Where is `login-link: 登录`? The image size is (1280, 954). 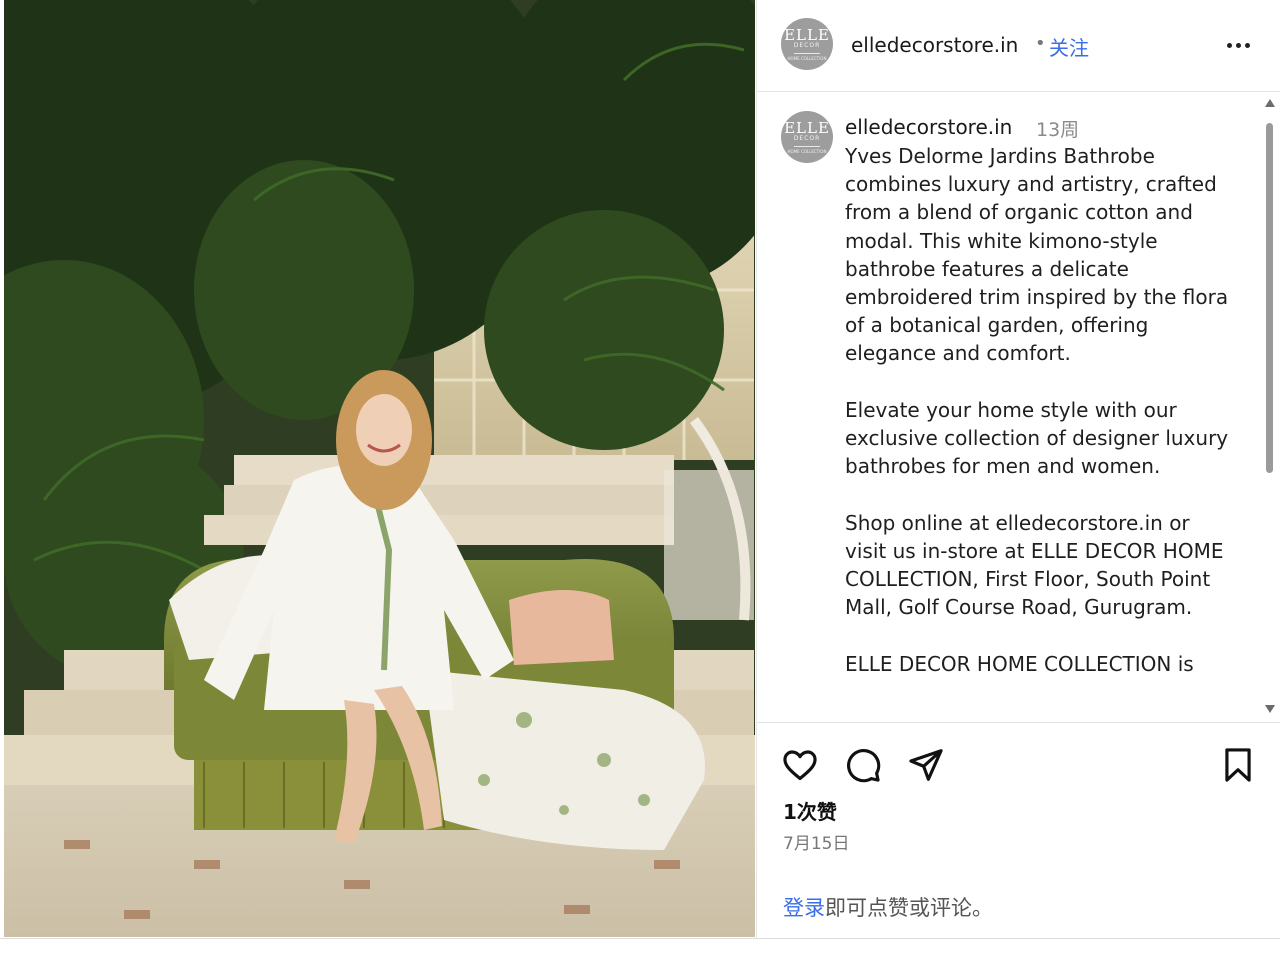 login-link: 登录 is located at coordinates (804, 908).